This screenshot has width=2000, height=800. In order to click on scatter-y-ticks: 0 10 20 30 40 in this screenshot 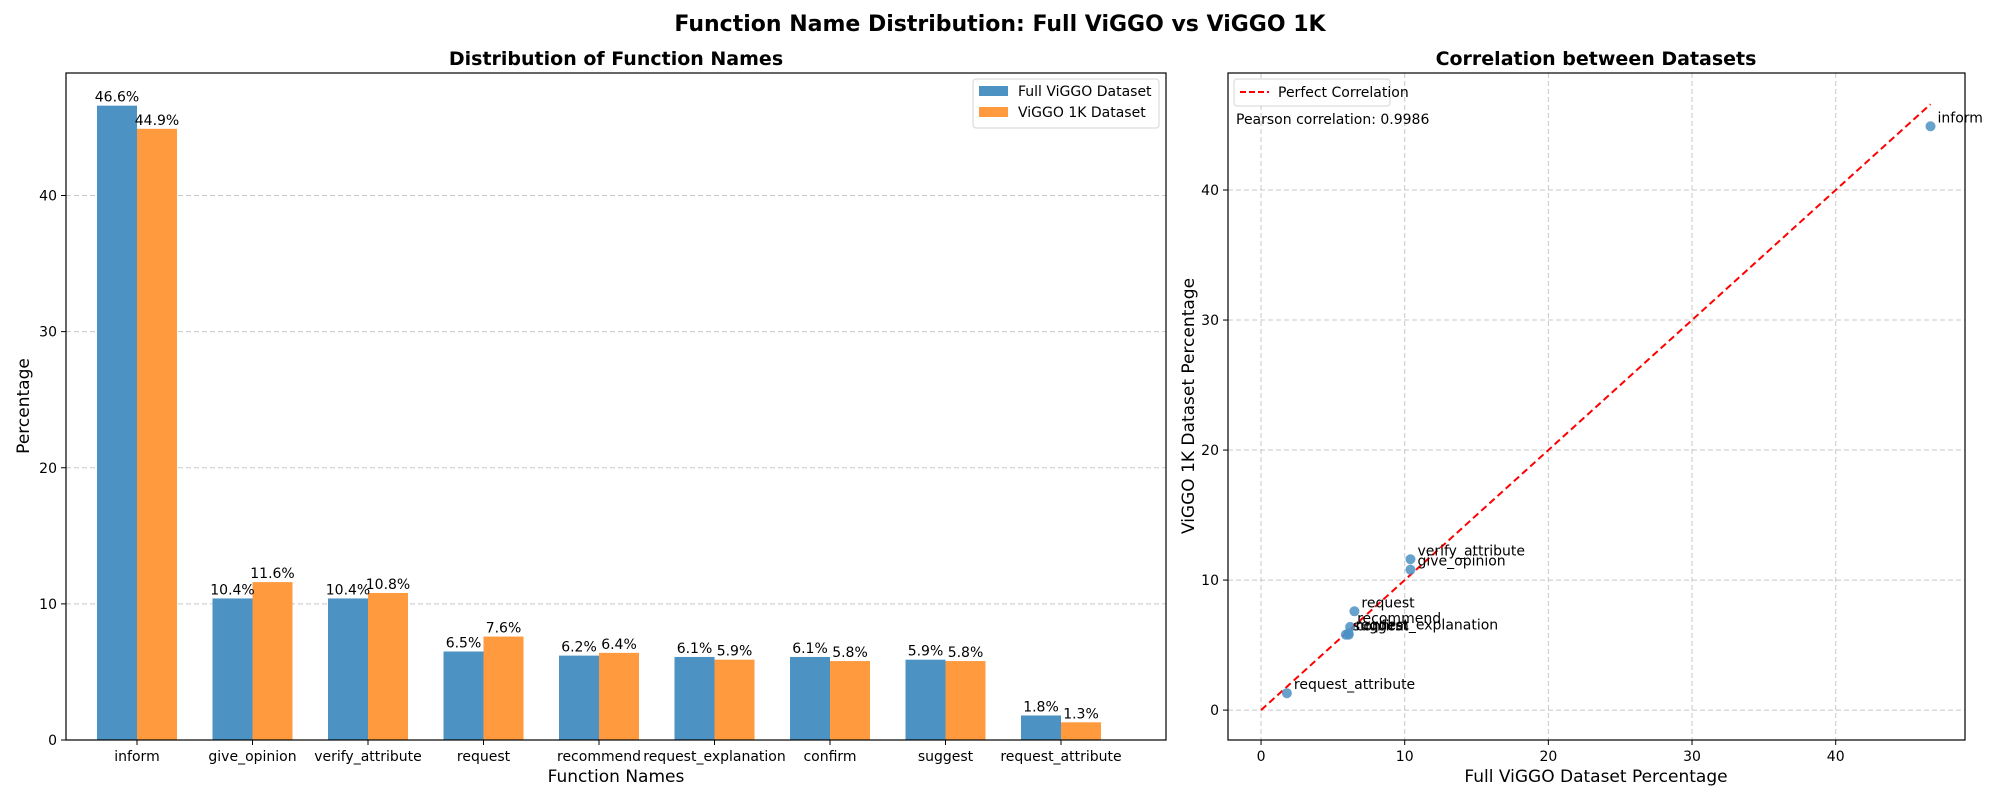, I will do `click(1214, 451)`.